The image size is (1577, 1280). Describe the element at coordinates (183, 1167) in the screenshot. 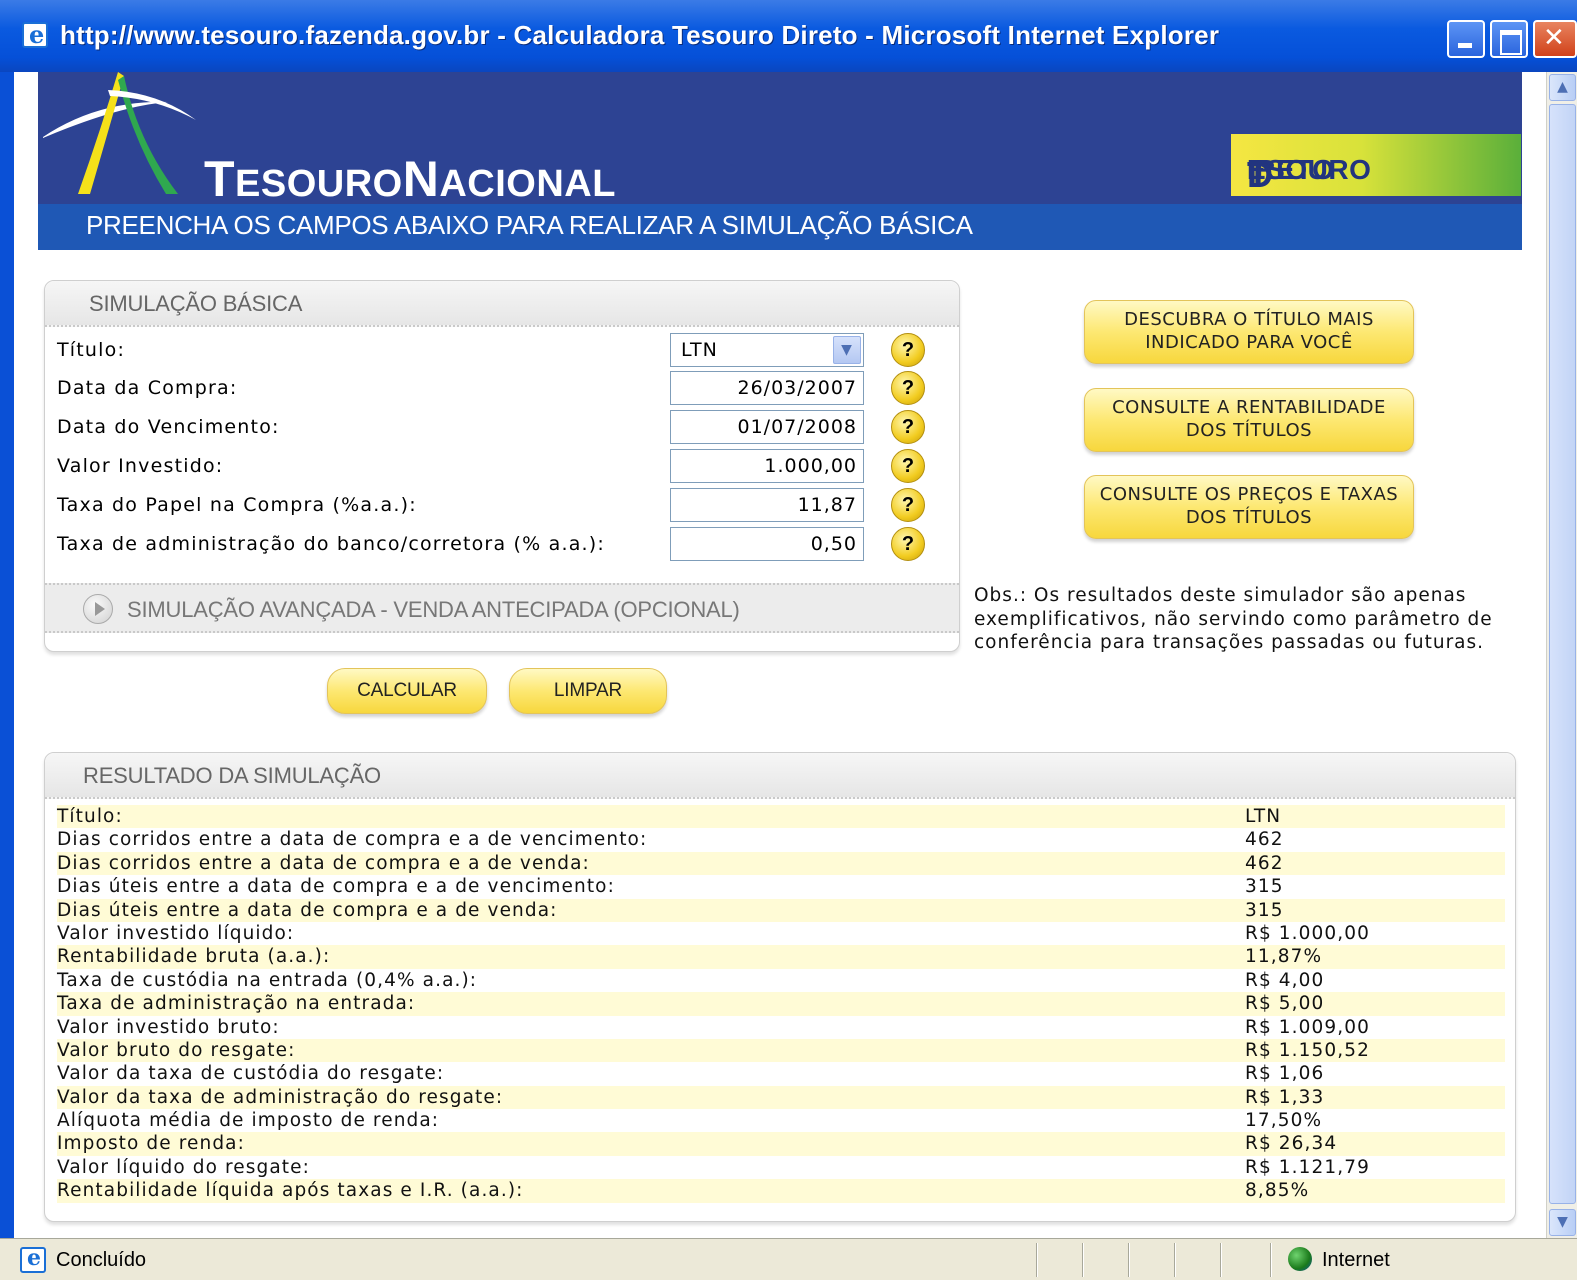

I see `result-label: Valor líquido do resgate:` at that location.